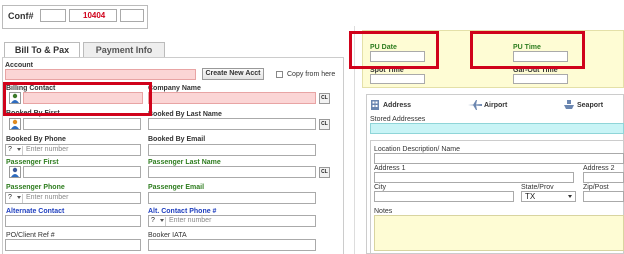 The image size is (624, 254). I want to click on alternate-contact-label: Alternate Contact, so click(35, 211).